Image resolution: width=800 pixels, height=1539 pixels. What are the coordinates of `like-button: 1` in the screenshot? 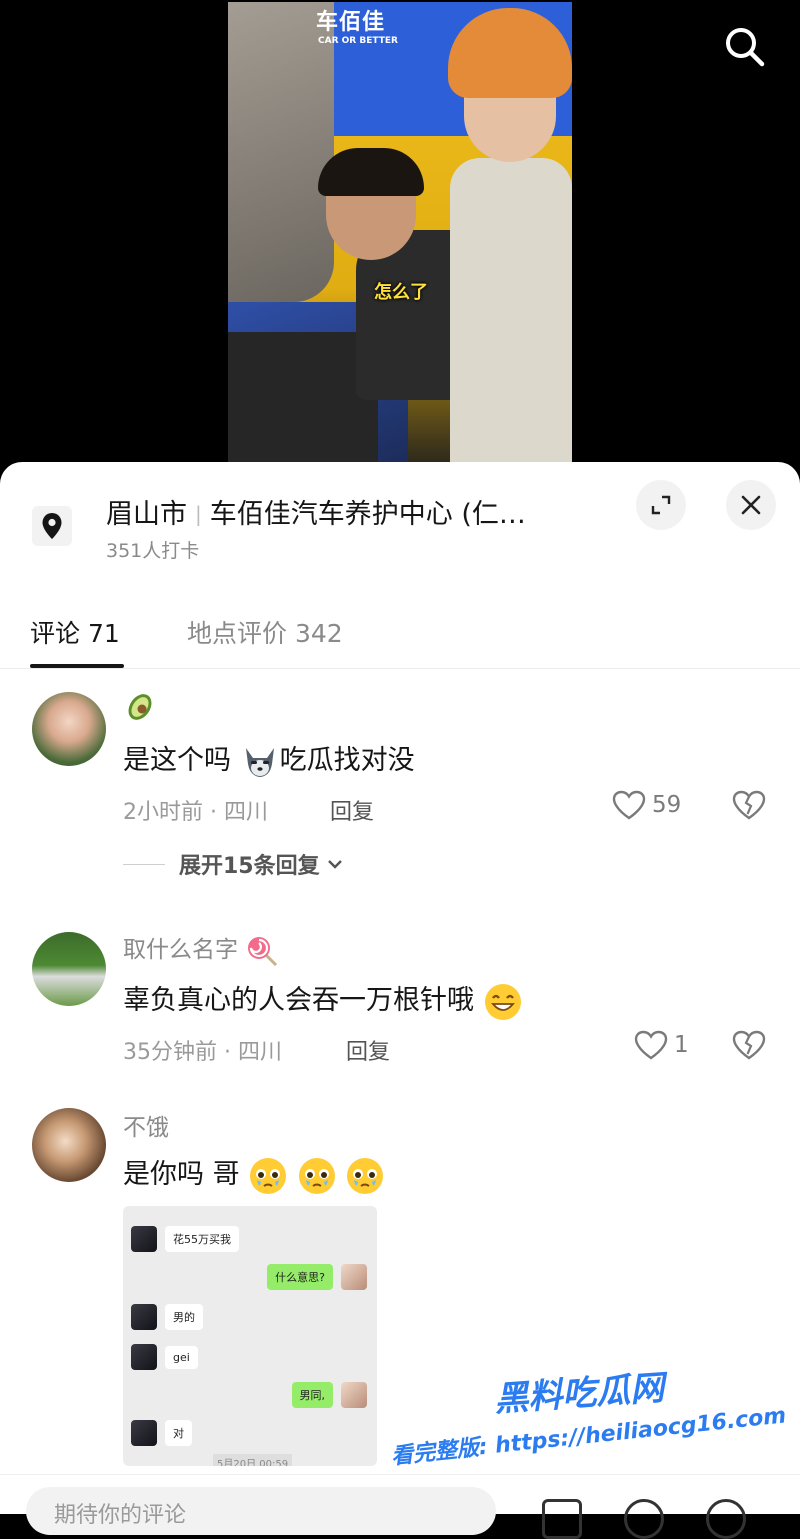 It's located at (661, 1045).